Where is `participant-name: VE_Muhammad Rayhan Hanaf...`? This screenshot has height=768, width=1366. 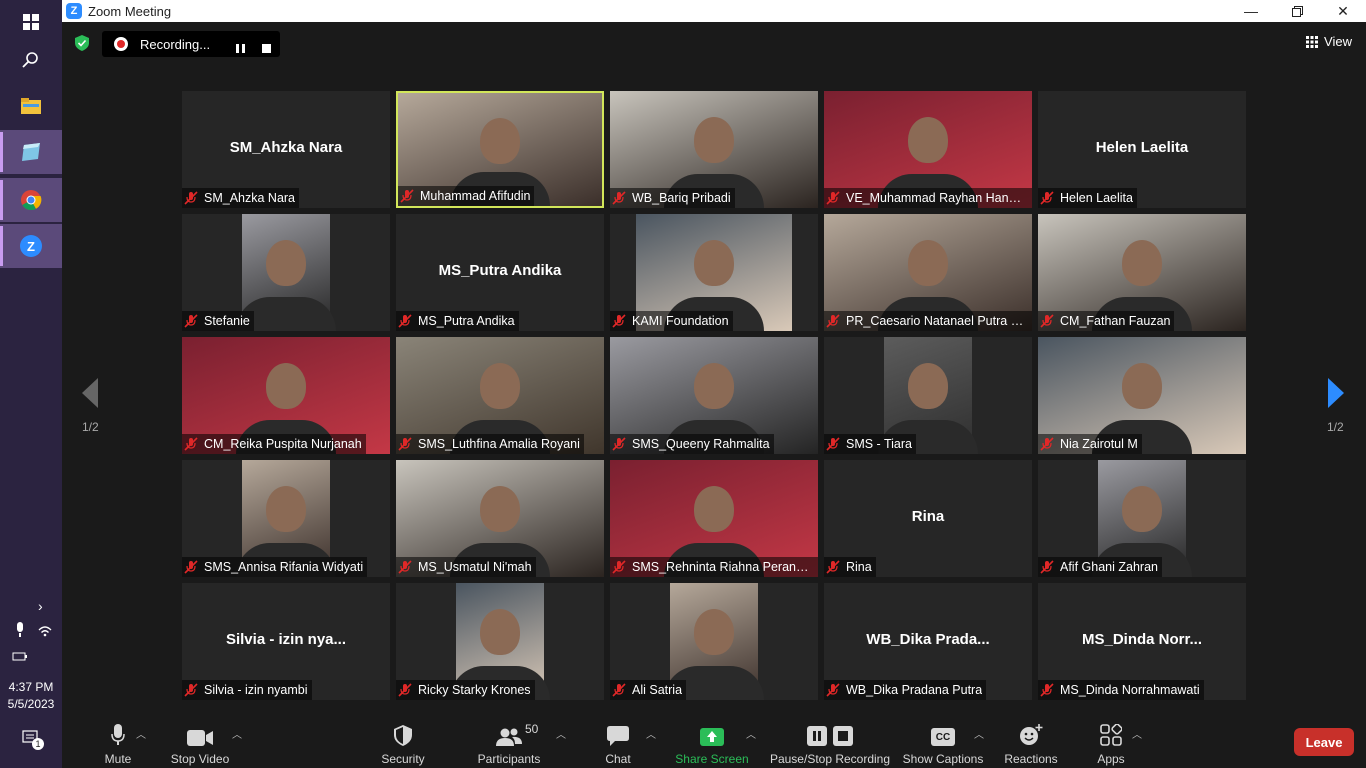 participant-name: VE_Muhammad Rayhan Hanaf... is located at coordinates (937, 198).